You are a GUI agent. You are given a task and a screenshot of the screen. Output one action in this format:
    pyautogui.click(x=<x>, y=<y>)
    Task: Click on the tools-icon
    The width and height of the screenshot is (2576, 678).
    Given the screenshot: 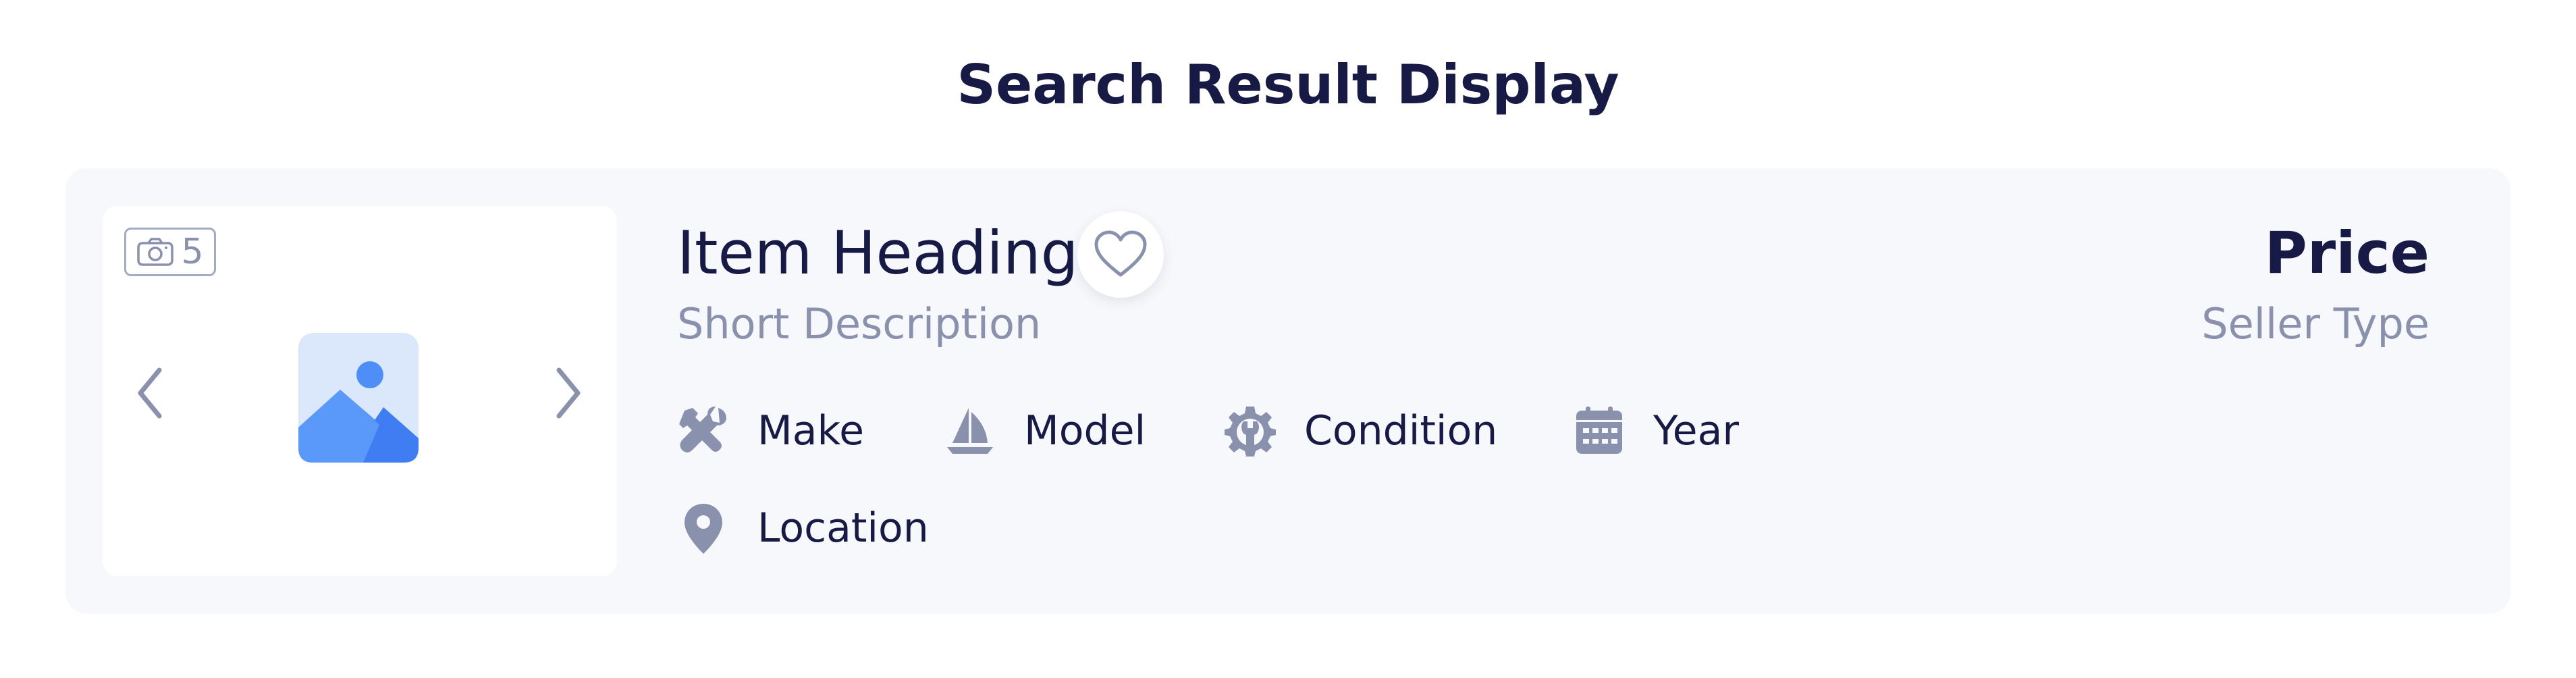 What is the action you would take?
    pyautogui.click(x=703, y=431)
    